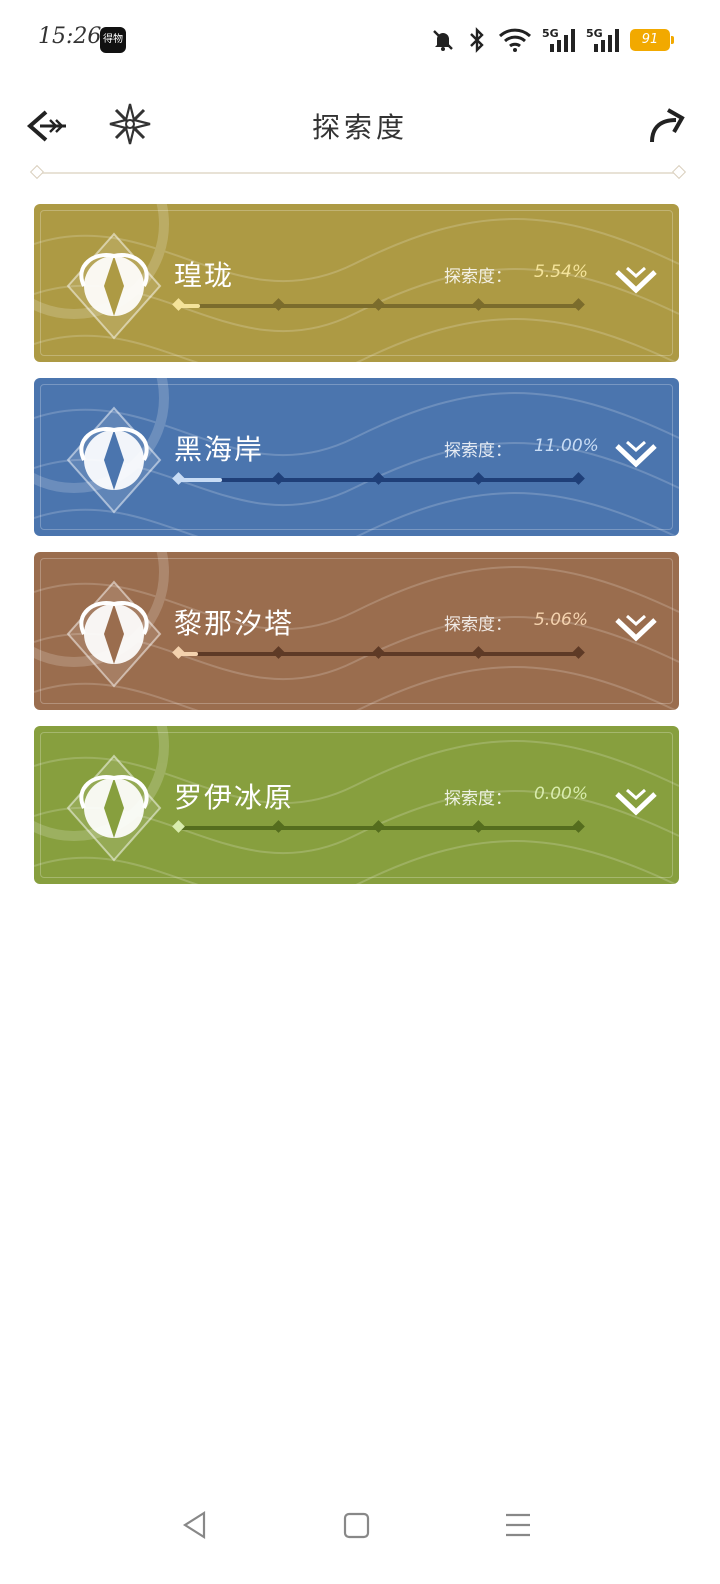 This screenshot has width=720, height=1584. What do you see at coordinates (515, 40) in the screenshot?
I see `wifi-icon` at bounding box center [515, 40].